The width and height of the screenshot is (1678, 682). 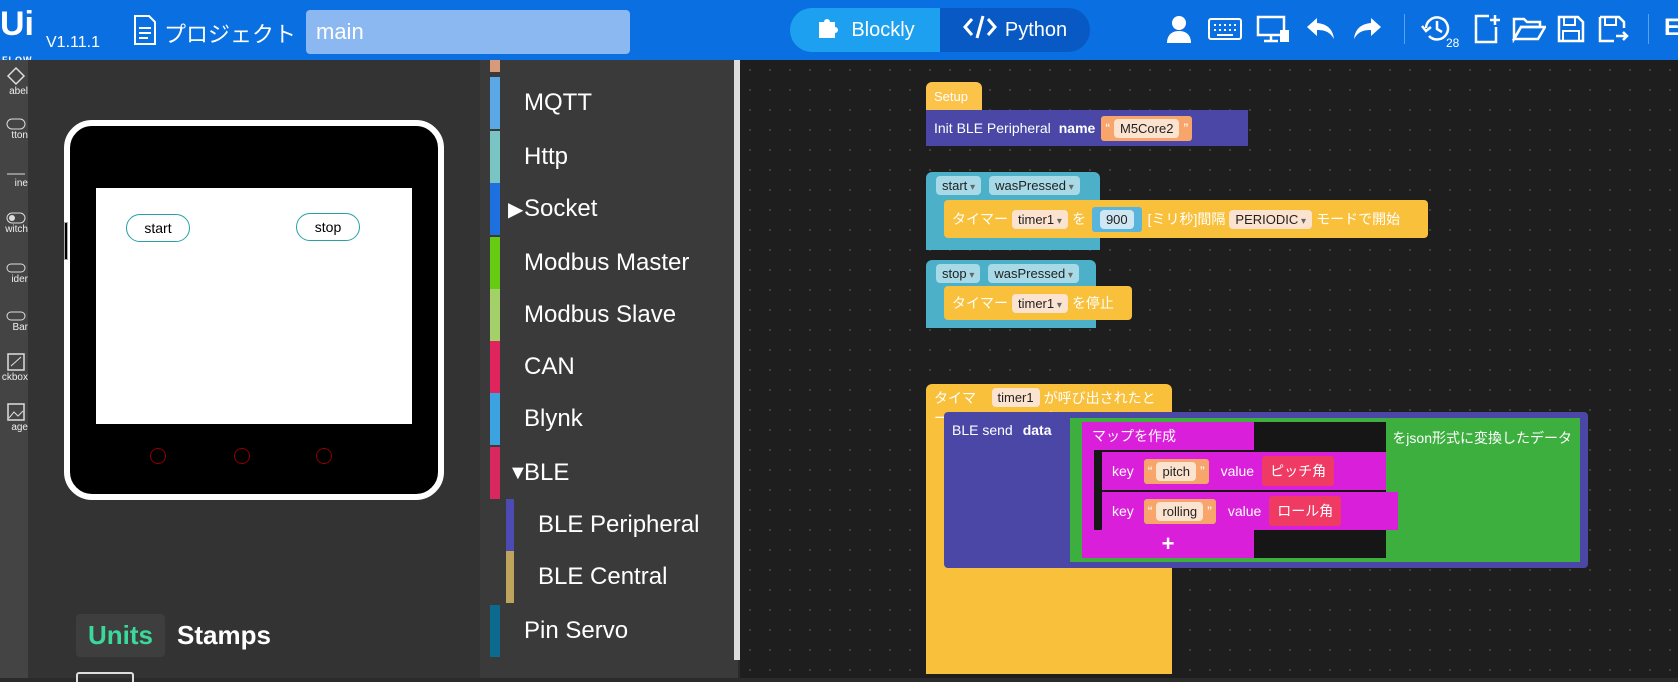 What do you see at coordinates (19, 279) in the screenshot?
I see `palette-item-slider-text: ider` at bounding box center [19, 279].